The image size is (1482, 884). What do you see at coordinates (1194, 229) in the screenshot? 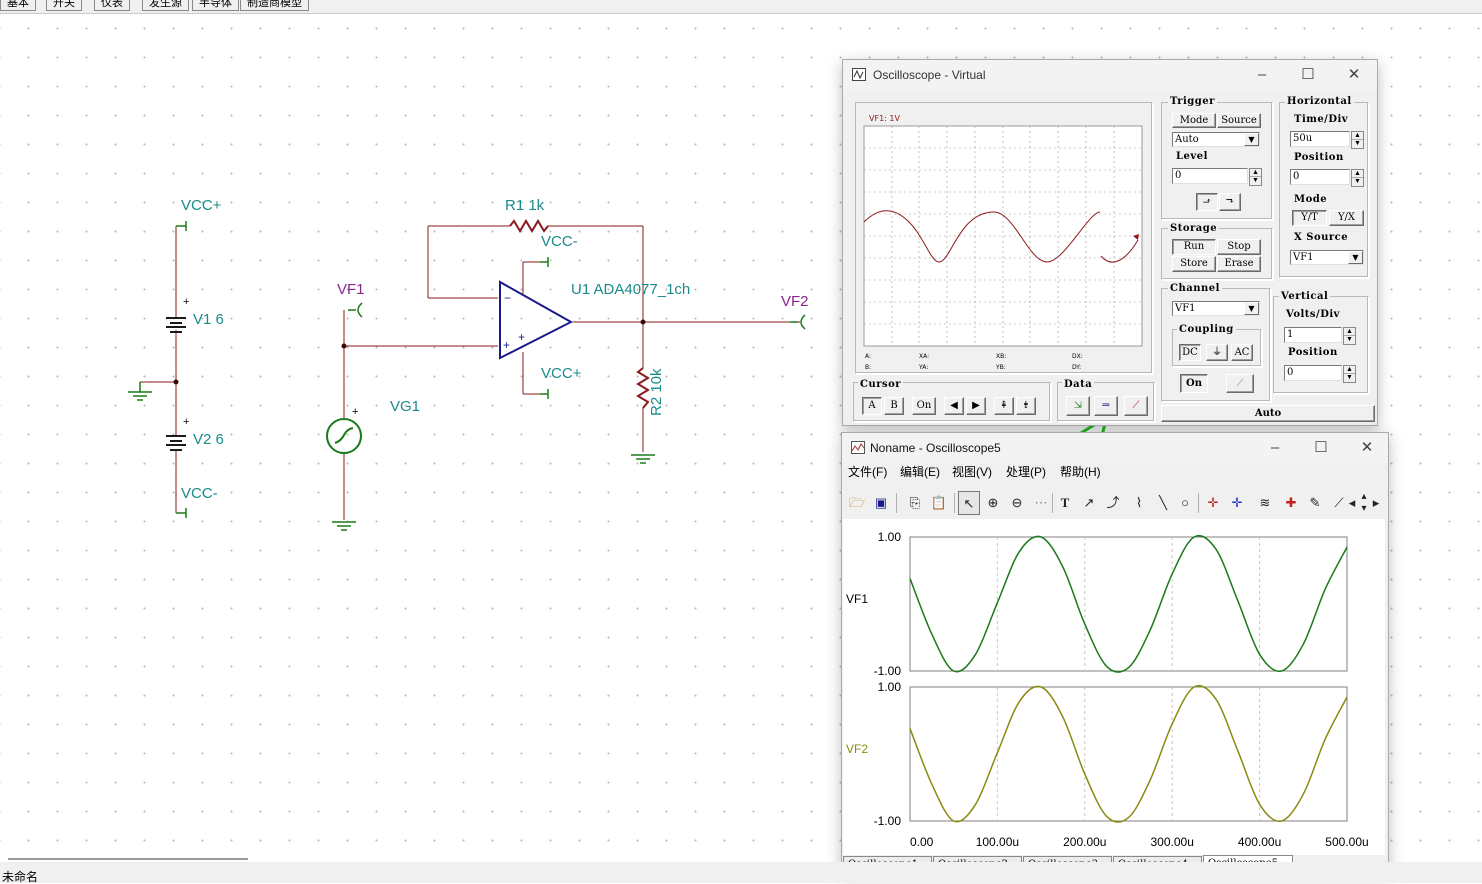
I see `storage-title: Storage` at bounding box center [1194, 229].